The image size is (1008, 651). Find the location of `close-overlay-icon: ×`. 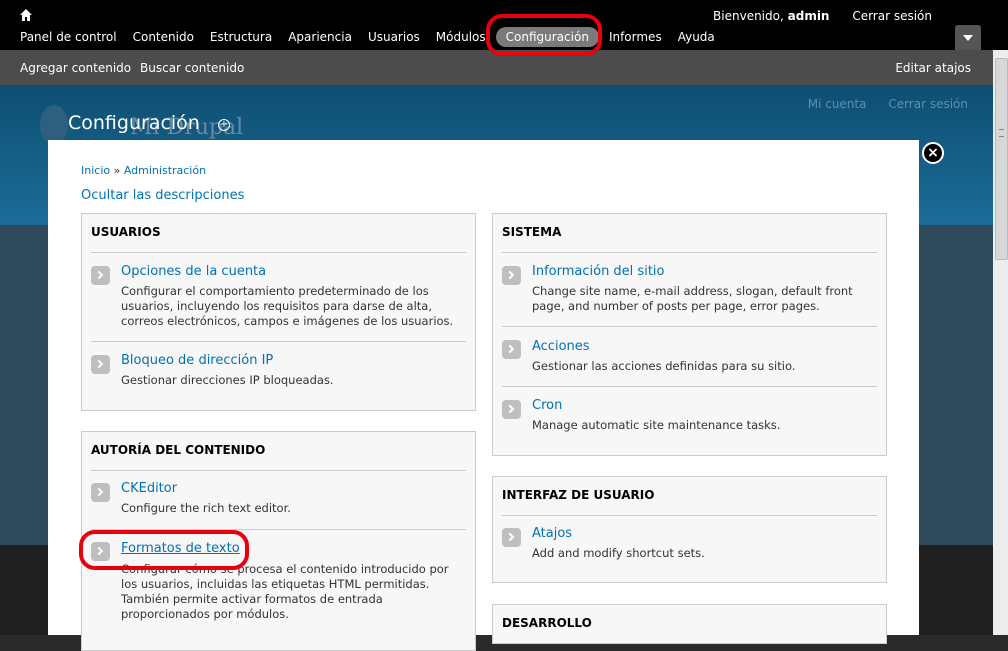

close-overlay-icon: × is located at coordinates (933, 153).